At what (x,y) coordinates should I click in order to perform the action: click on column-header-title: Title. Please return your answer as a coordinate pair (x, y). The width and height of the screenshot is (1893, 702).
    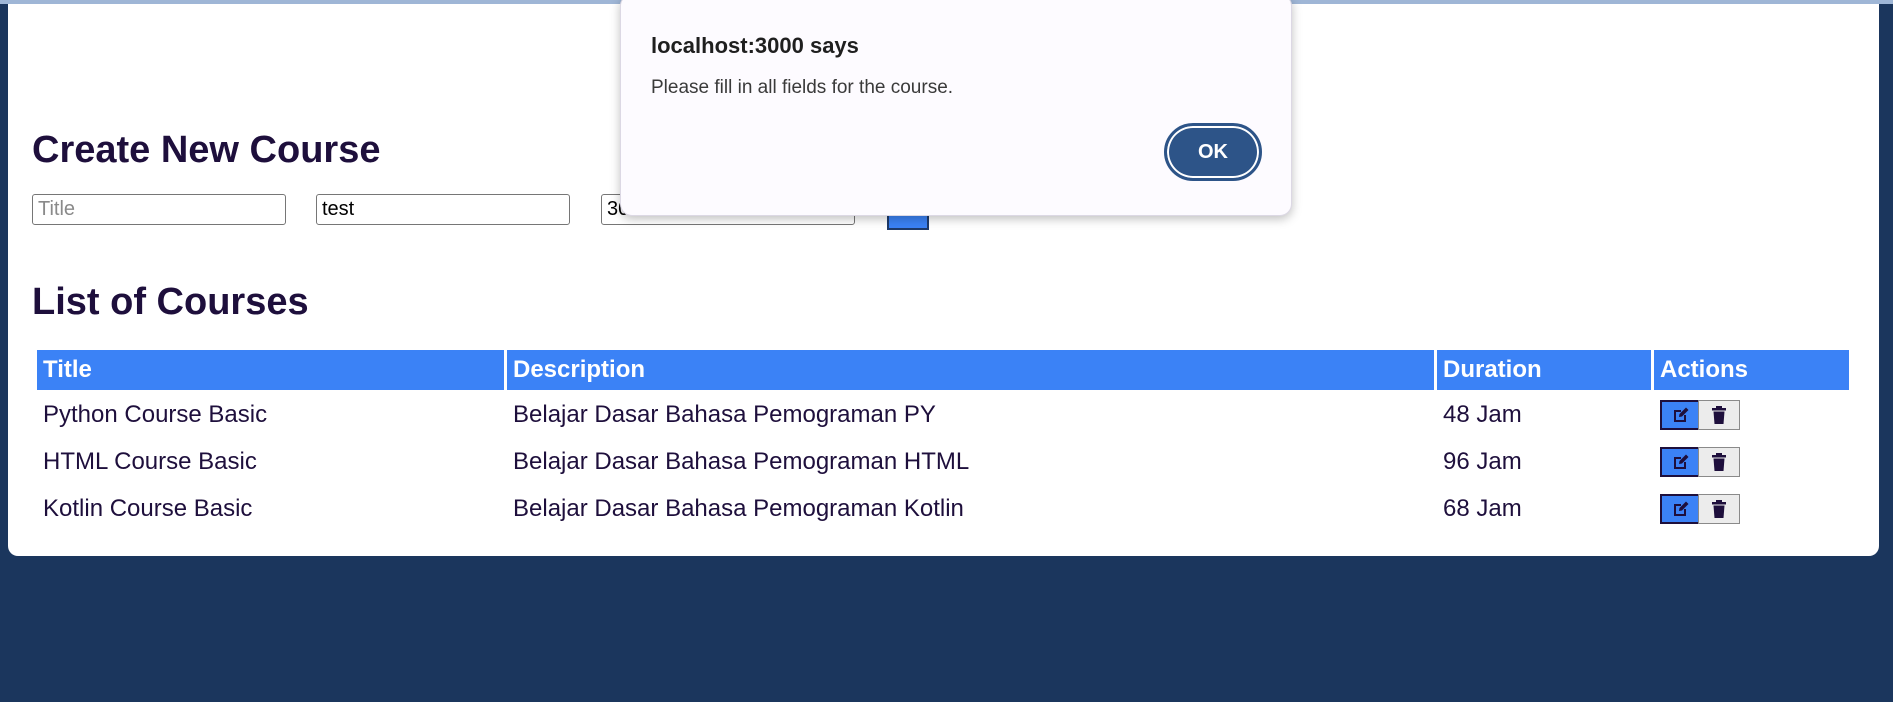
    Looking at the image, I should click on (270, 370).